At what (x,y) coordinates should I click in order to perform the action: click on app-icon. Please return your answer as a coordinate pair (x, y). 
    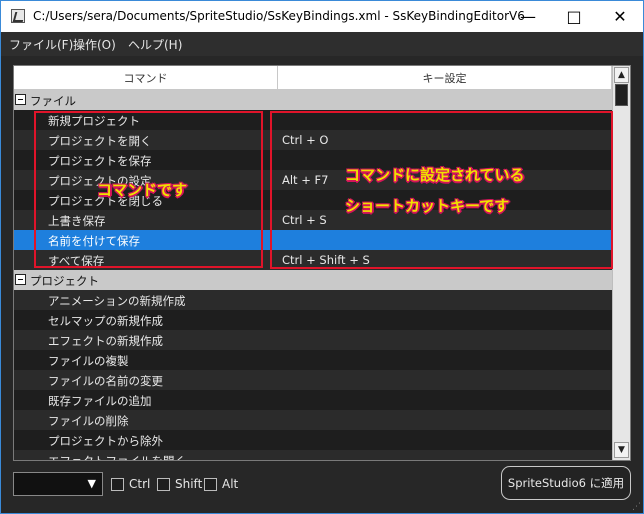
    Looking at the image, I should click on (18, 16).